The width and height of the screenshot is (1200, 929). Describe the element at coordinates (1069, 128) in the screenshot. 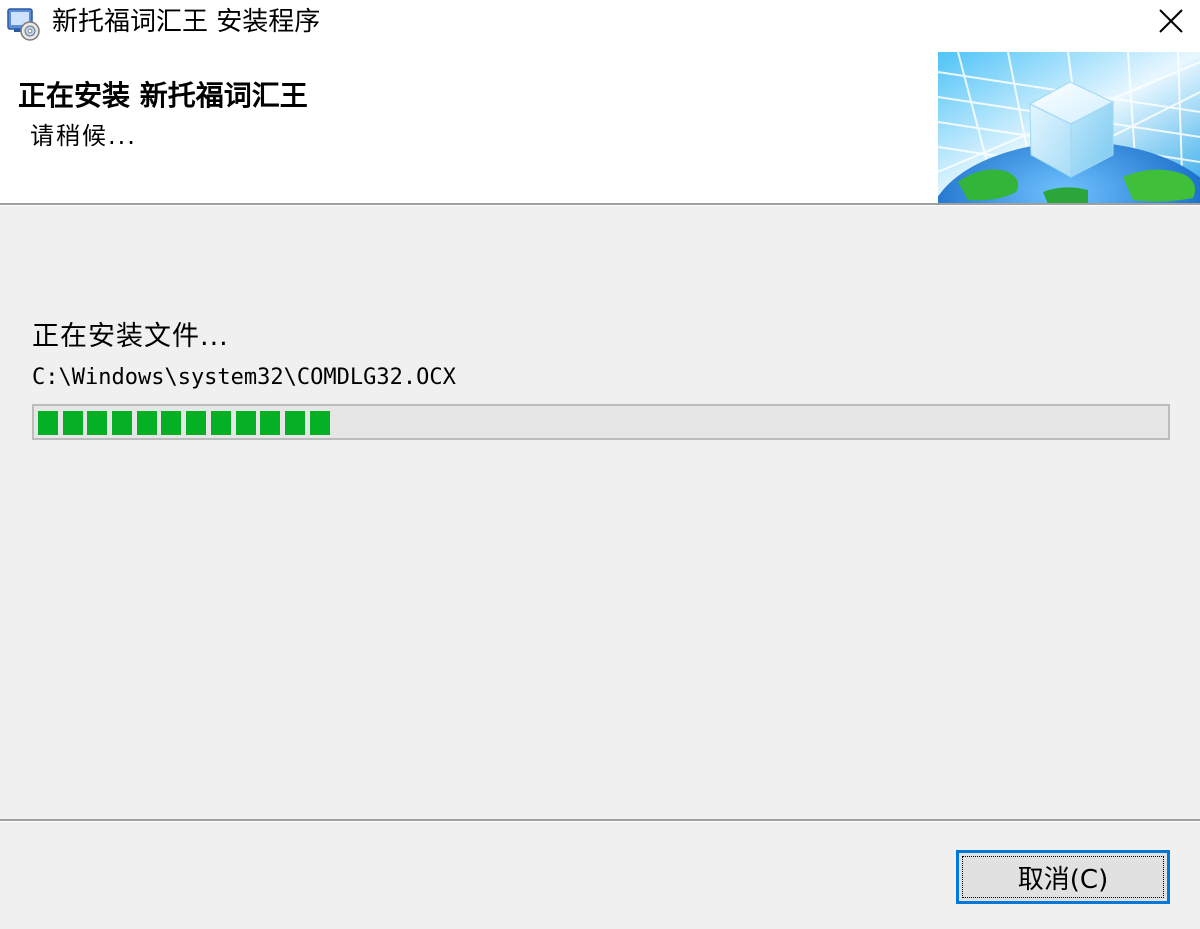

I see `globe-cube-banner` at that location.